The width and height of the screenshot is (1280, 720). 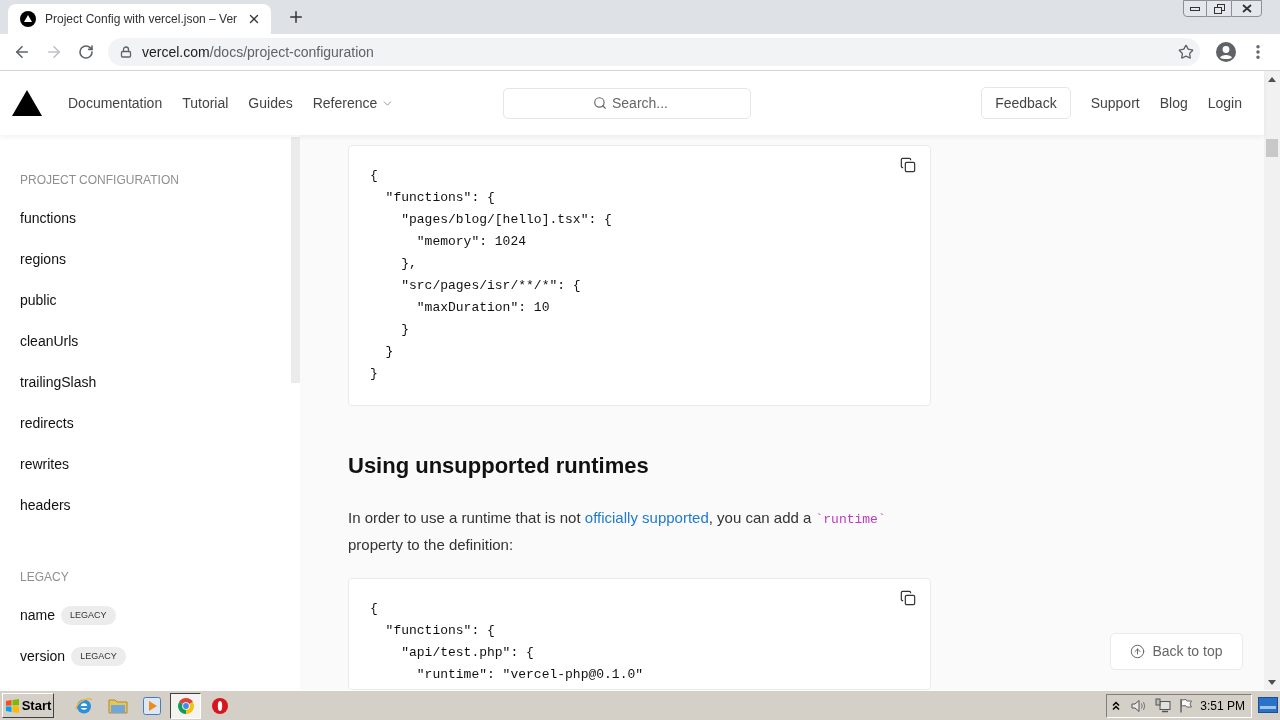 What do you see at coordinates (617, 531) in the screenshot?
I see `body-paragraph: In order to use a runtime that is not officially supported, you can add a `runtime` property to the definition:` at bounding box center [617, 531].